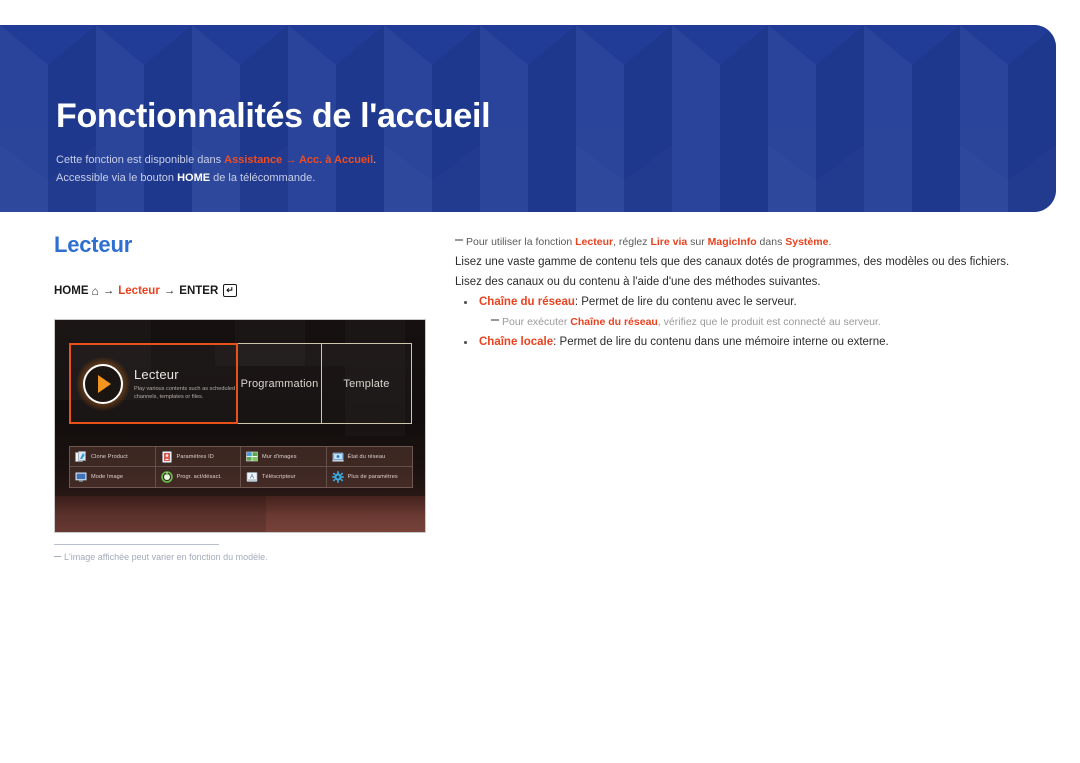 This screenshot has height=763, width=1080. I want to click on on-off-timer-icon, so click(166, 477).